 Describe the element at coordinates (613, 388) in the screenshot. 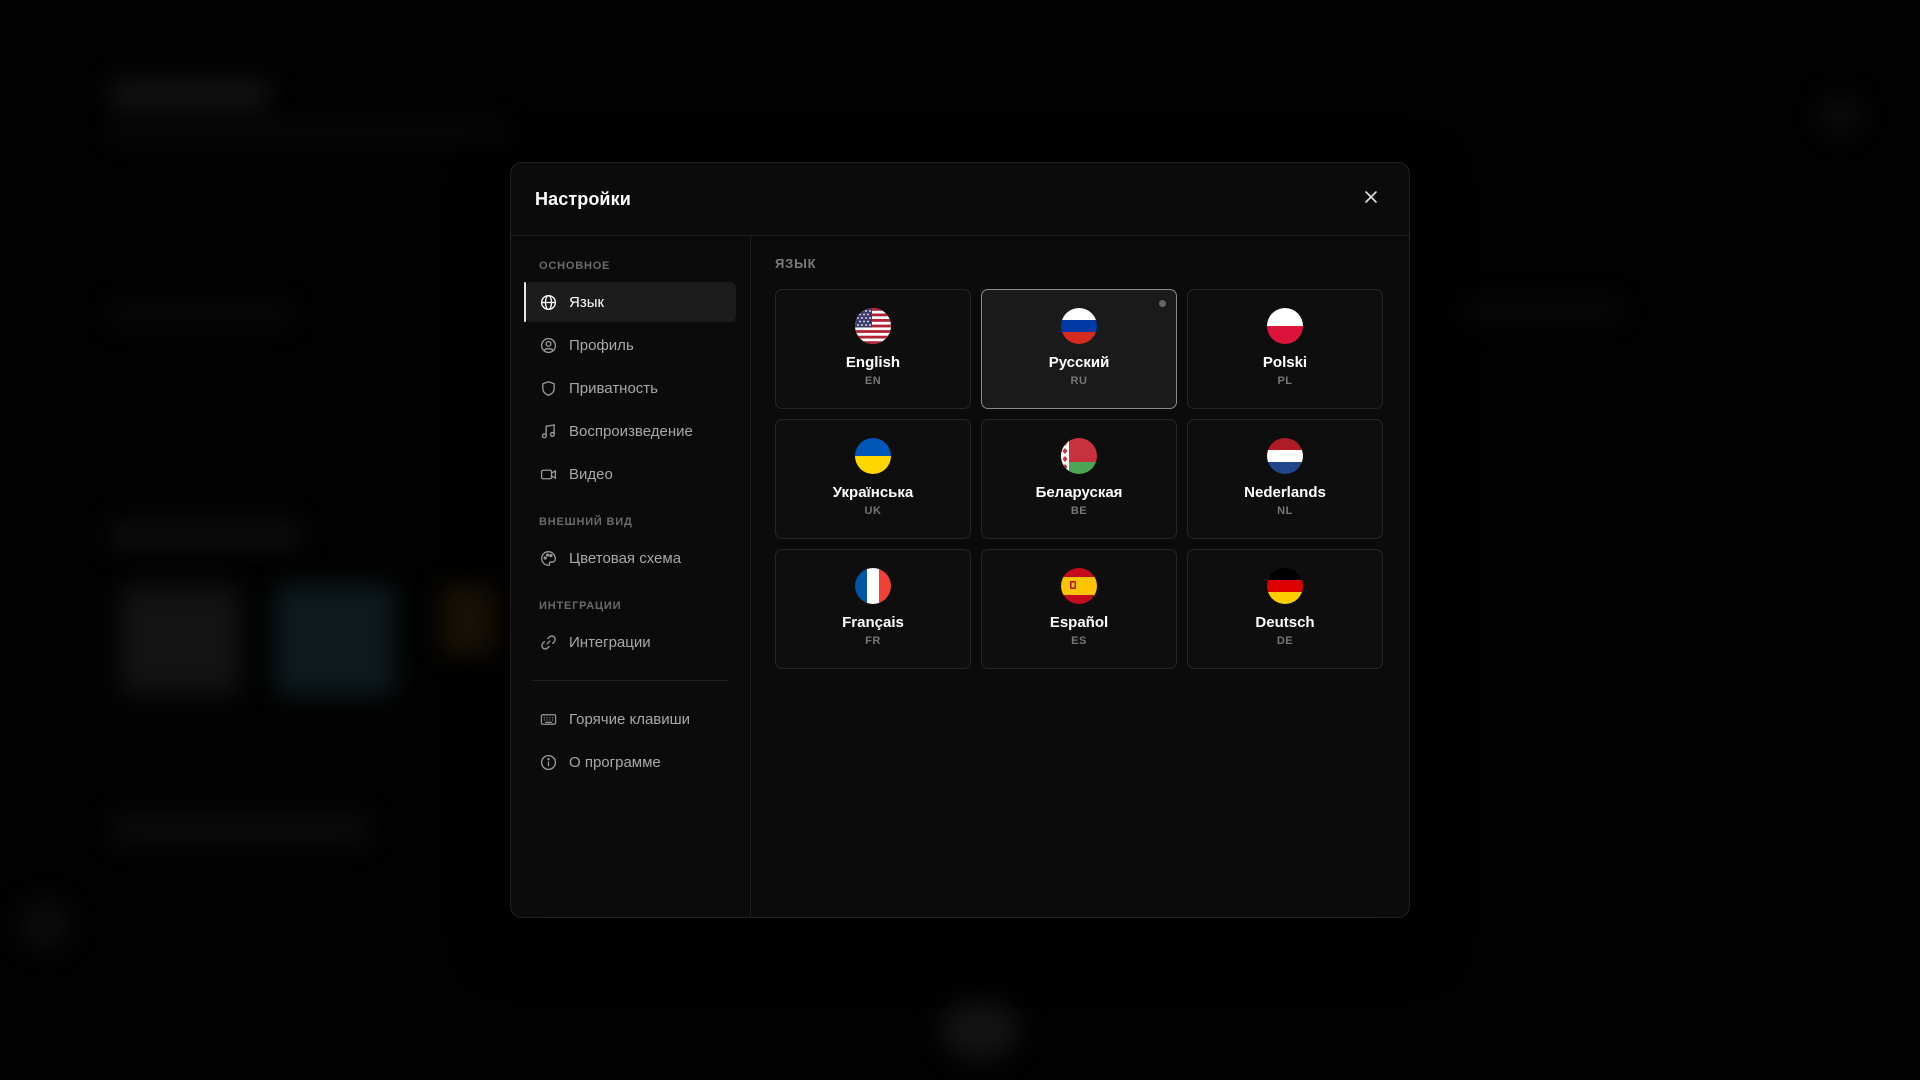

I see `sidebar-item-label: Приватность` at that location.